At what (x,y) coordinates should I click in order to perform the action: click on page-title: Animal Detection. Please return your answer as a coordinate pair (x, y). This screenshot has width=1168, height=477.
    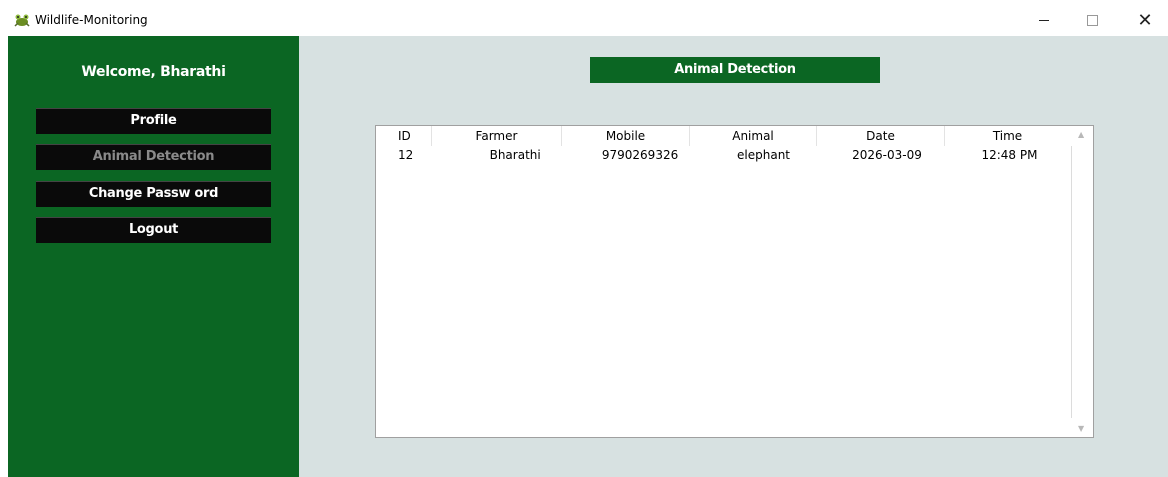
    Looking at the image, I should click on (735, 70).